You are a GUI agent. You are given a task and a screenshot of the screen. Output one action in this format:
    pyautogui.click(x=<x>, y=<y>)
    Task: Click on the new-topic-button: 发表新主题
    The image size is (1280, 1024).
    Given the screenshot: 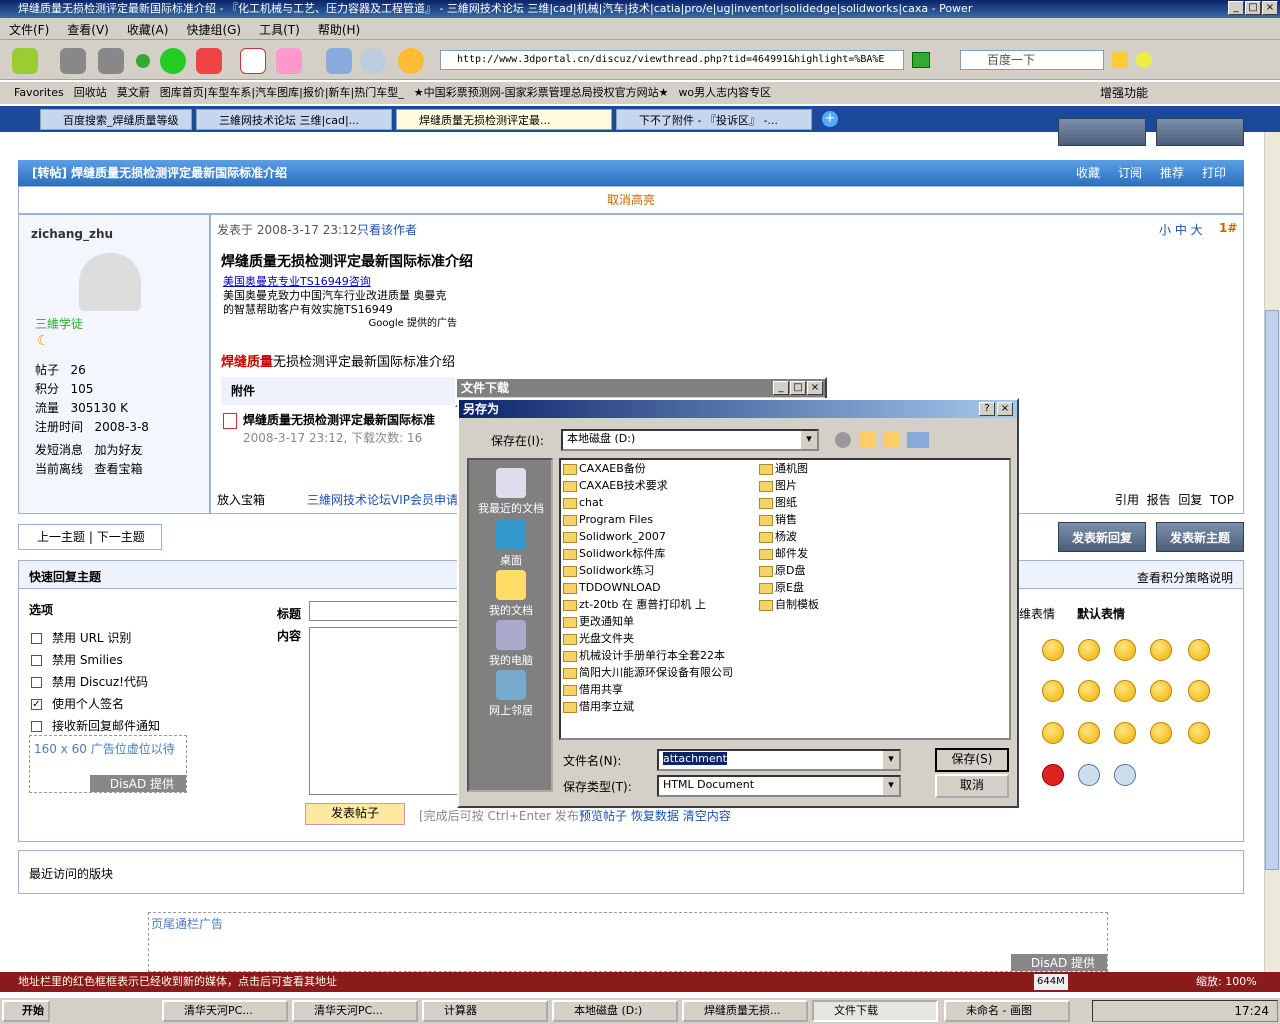 What is the action you would take?
    pyautogui.click(x=1200, y=537)
    